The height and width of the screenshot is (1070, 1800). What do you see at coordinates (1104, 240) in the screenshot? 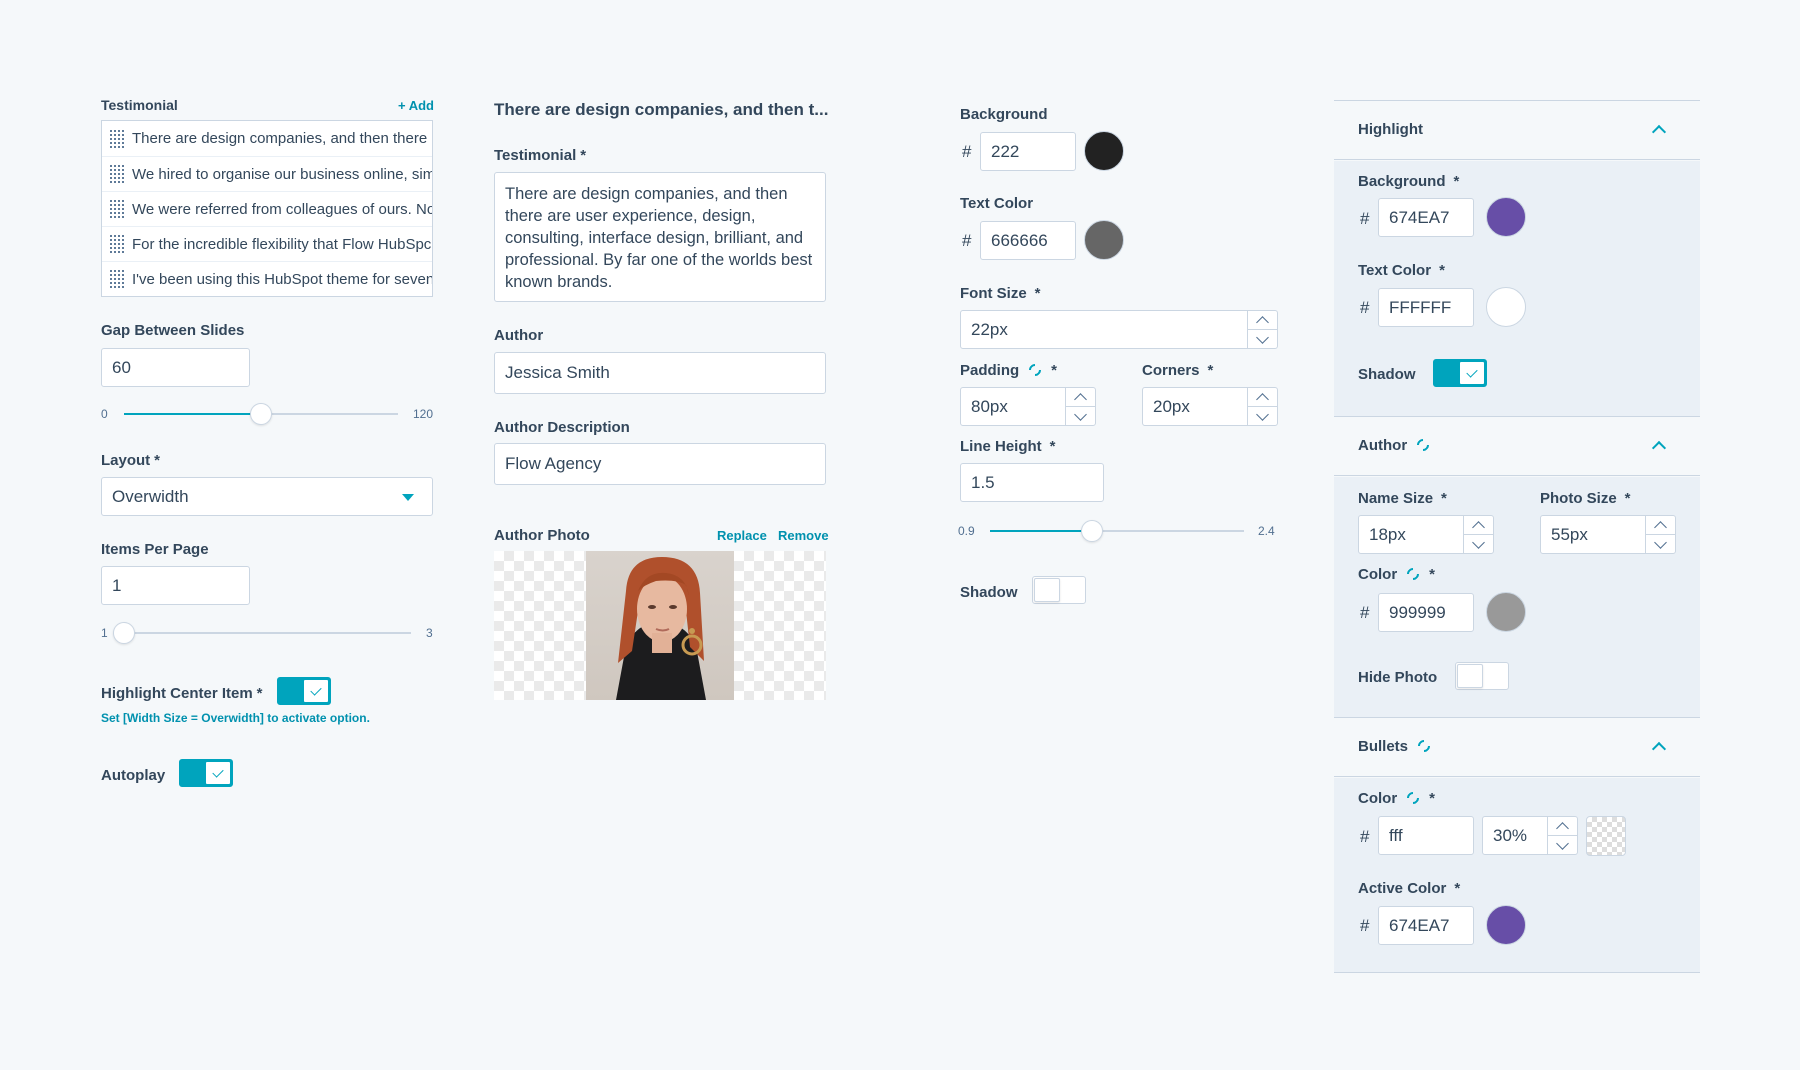
I see `text-color-swatch` at bounding box center [1104, 240].